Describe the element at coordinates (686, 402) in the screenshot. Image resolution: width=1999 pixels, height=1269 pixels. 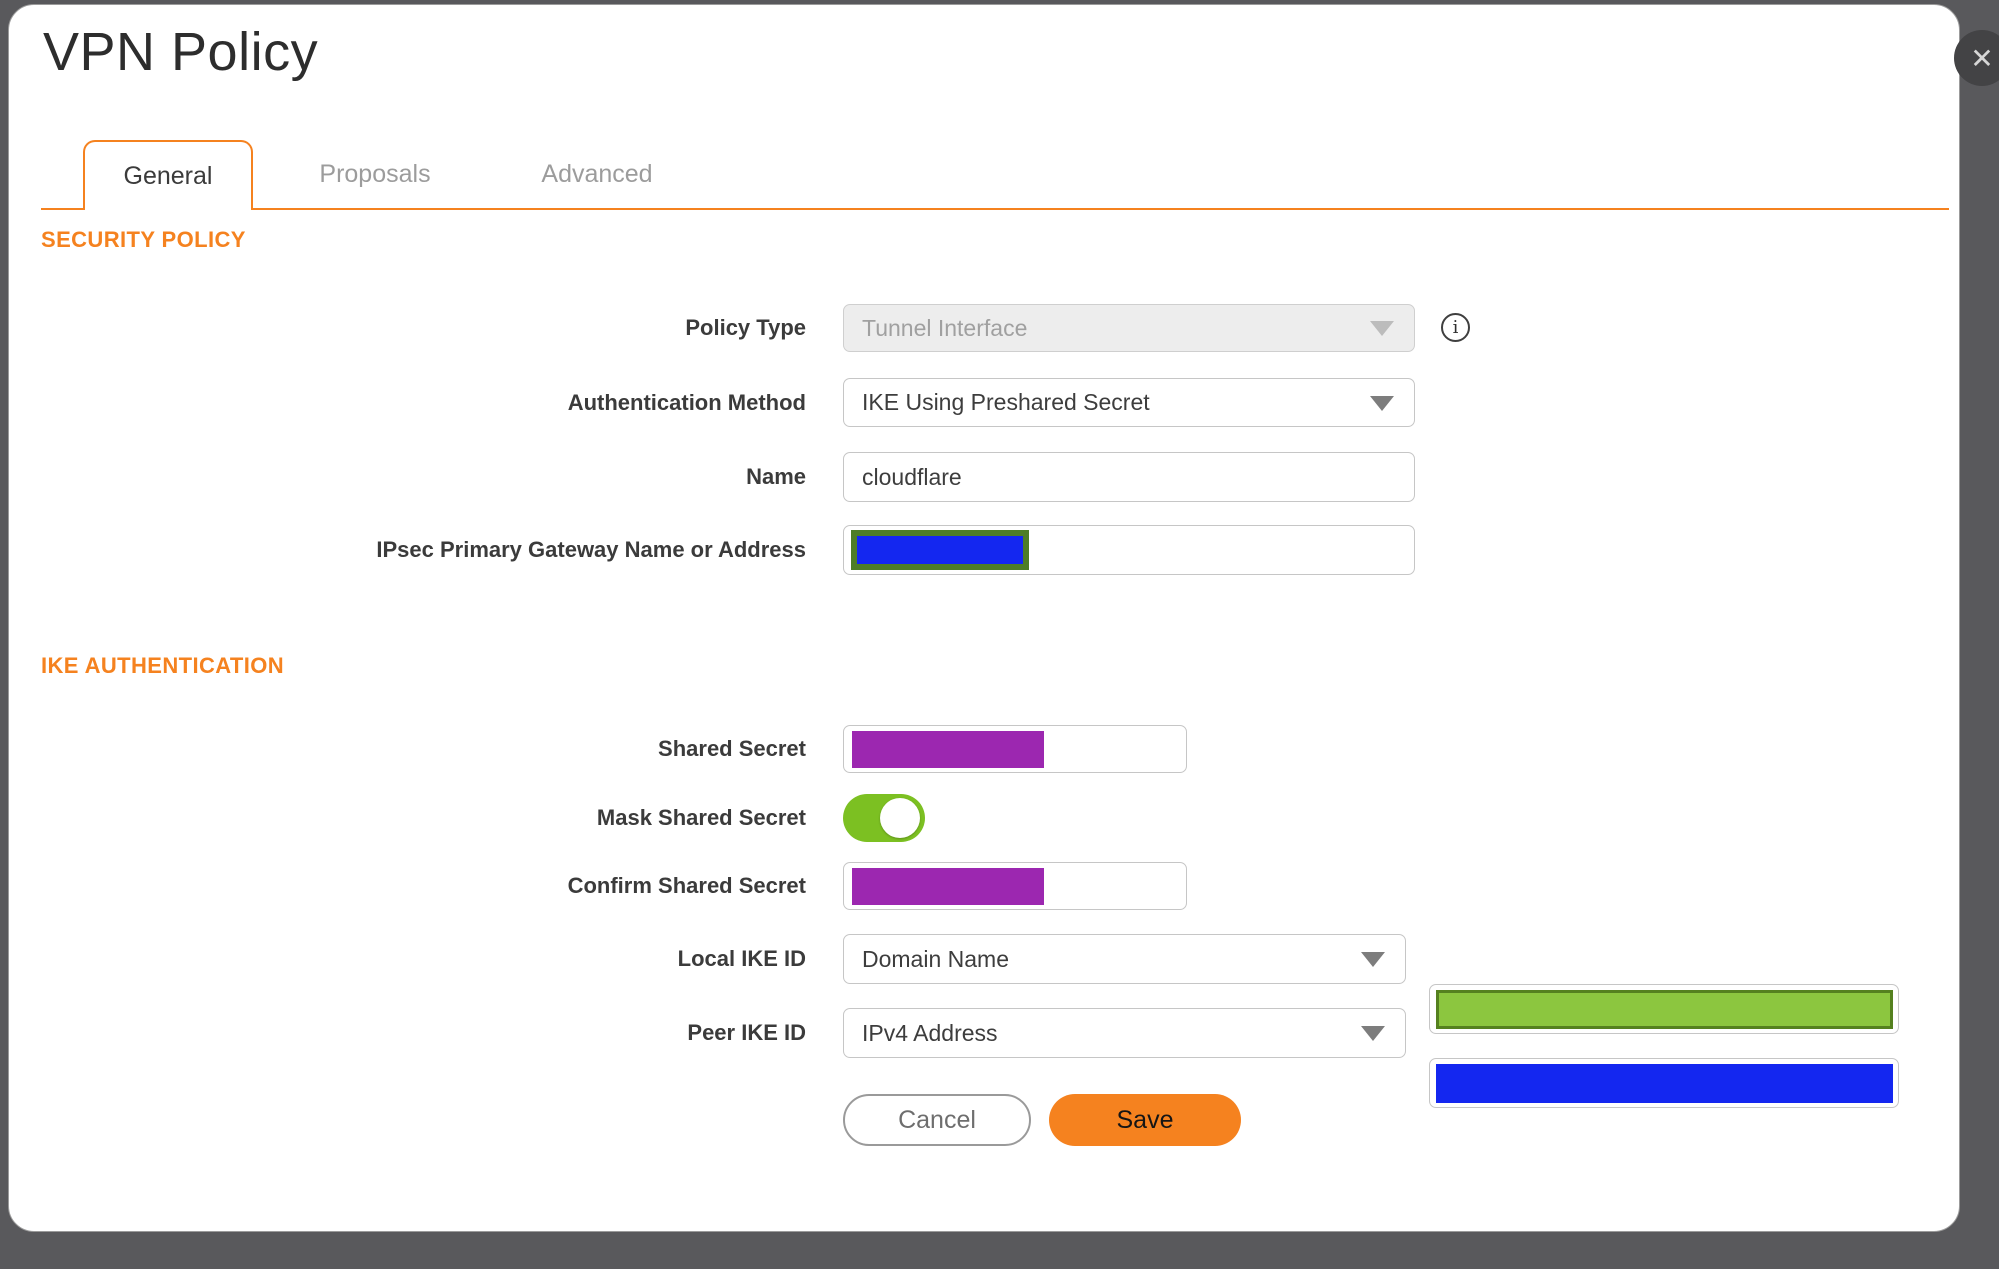
I see `auth-method-label: Authentication Method` at that location.